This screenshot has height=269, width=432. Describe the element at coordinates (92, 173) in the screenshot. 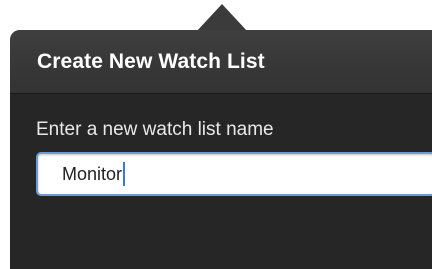

I see `watch-list-name-value: Monitor` at that location.